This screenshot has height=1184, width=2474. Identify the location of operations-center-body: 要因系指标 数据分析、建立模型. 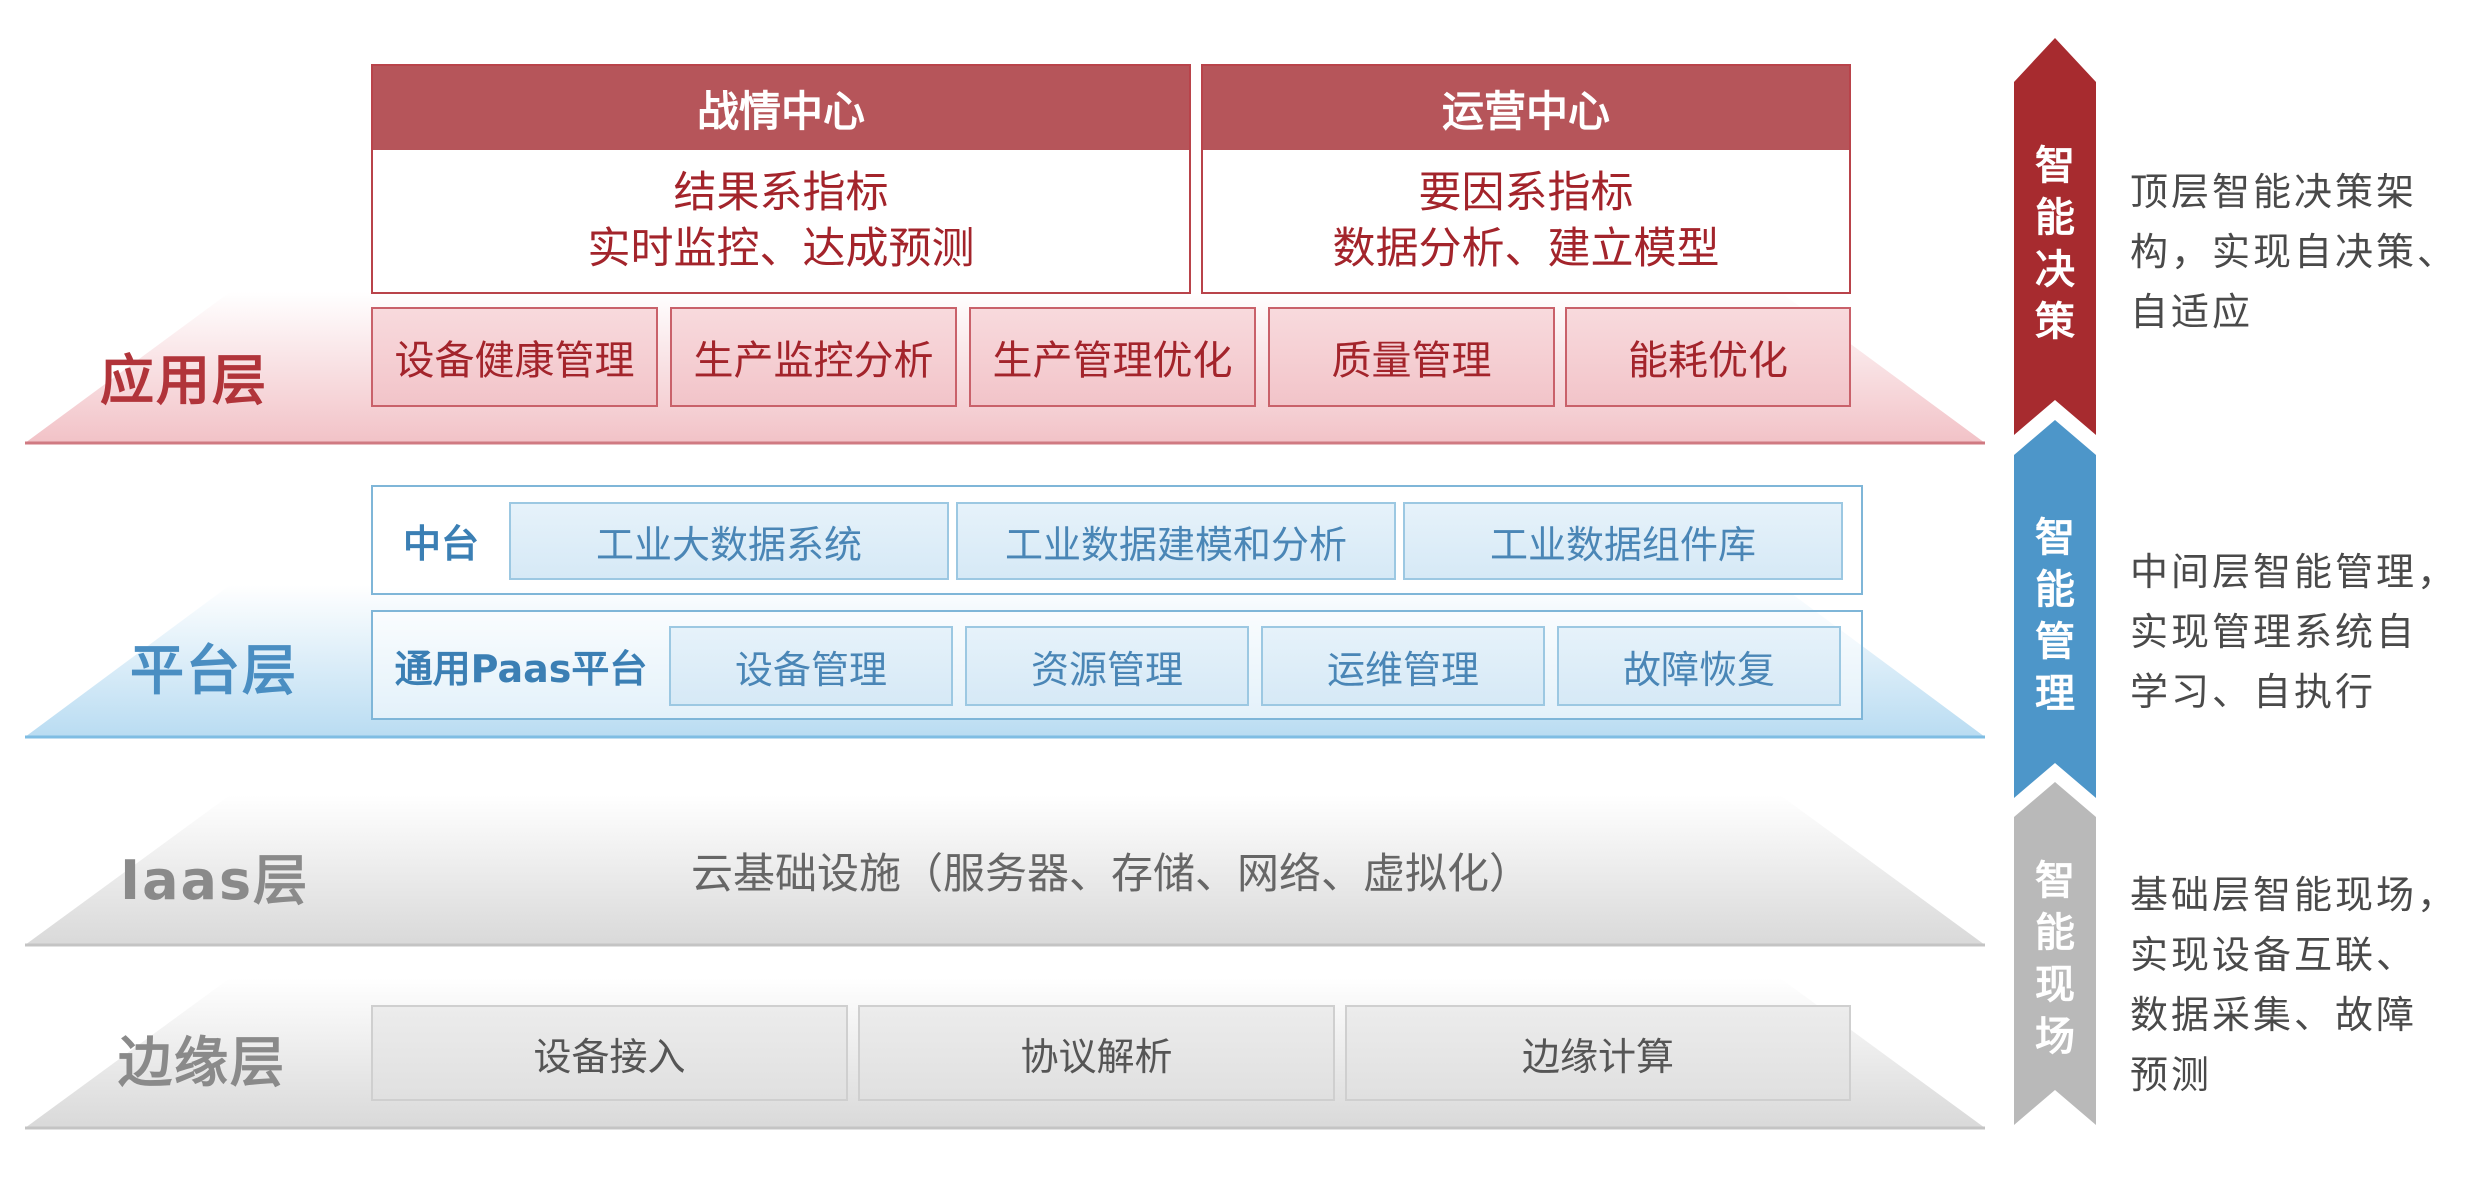
(1526, 221).